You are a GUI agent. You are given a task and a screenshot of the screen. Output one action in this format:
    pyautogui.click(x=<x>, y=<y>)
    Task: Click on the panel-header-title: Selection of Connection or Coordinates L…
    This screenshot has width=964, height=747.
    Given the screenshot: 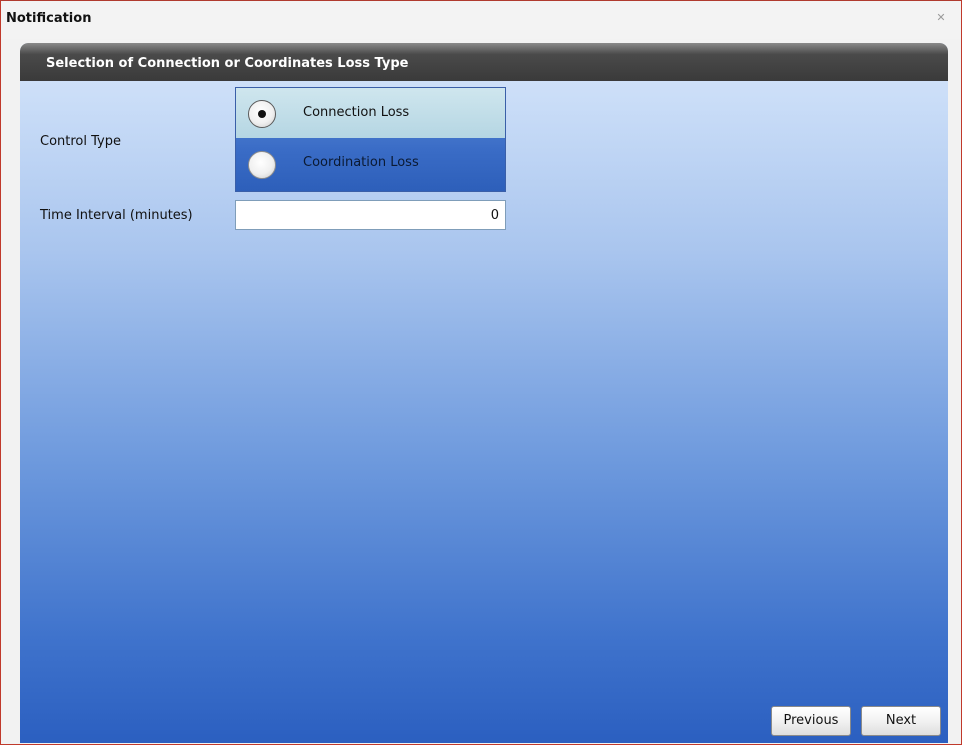 What is the action you would take?
    pyautogui.click(x=227, y=63)
    